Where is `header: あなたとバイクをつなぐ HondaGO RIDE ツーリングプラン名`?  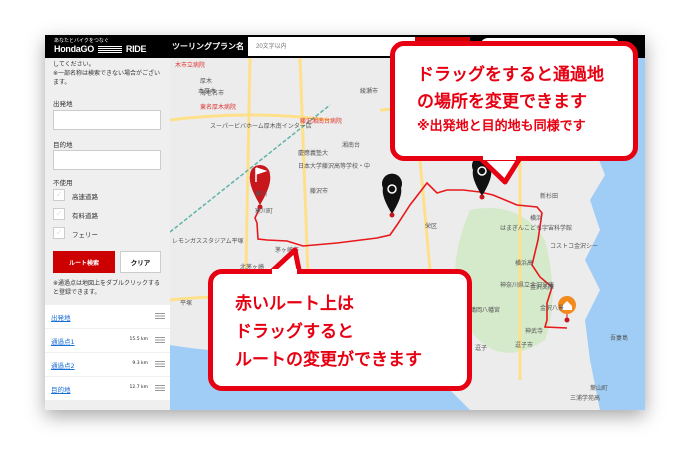
header: あなたとバイクをつなぐ HondaGO RIDE ツーリングプラン名 is located at coordinates (345, 46).